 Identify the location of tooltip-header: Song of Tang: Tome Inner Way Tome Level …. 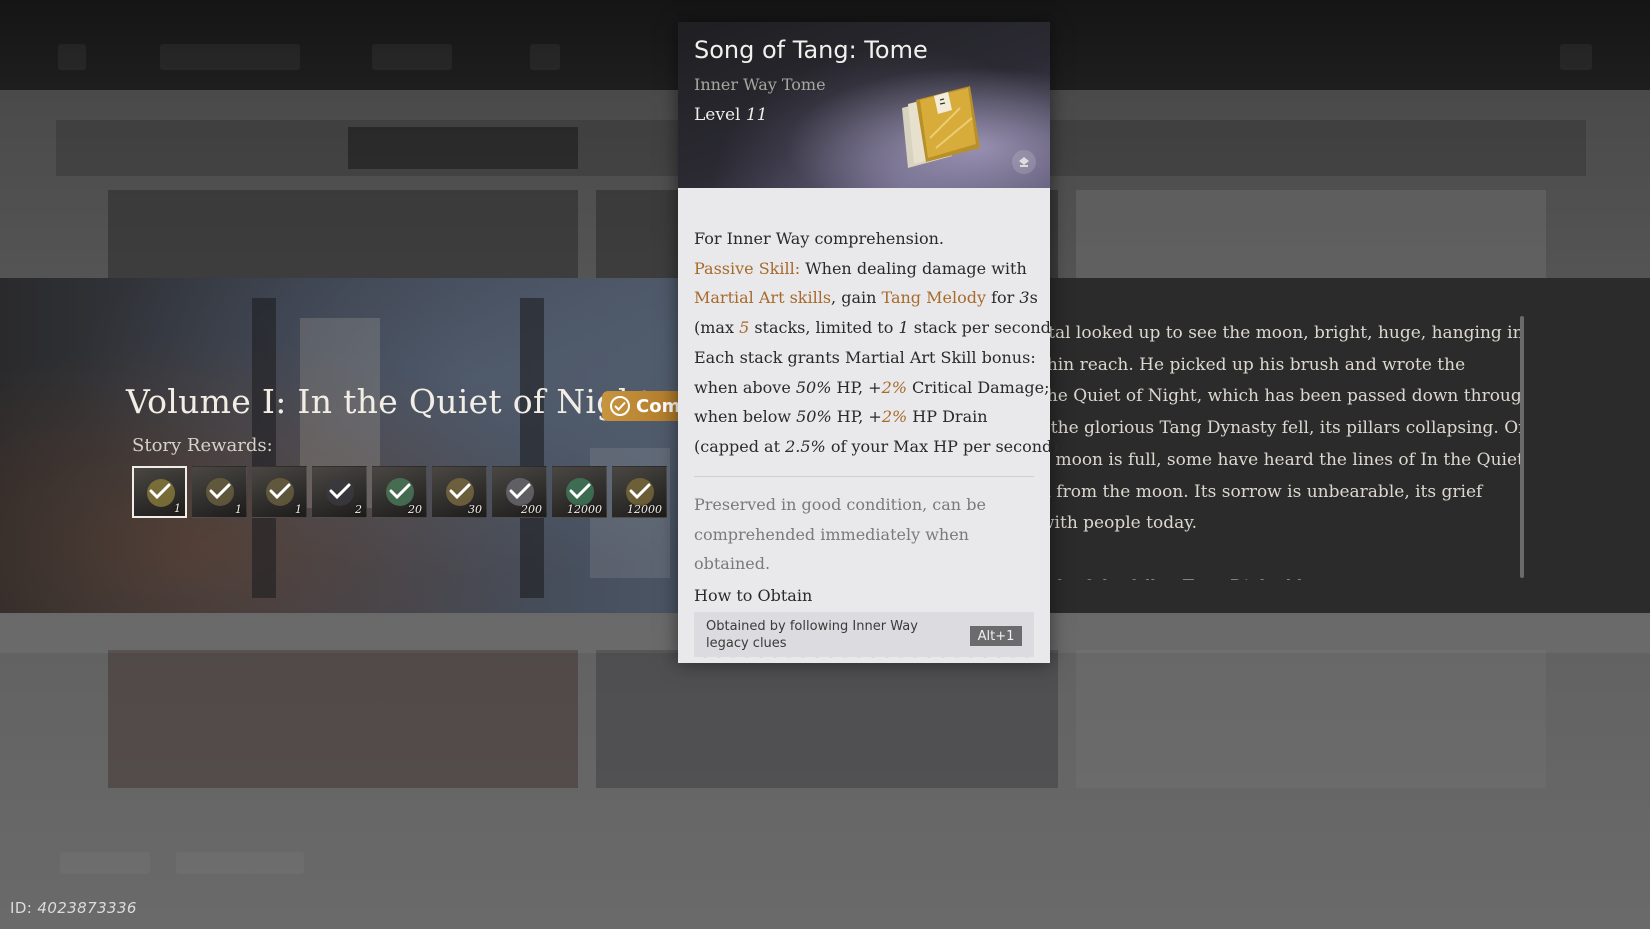
(864, 105).